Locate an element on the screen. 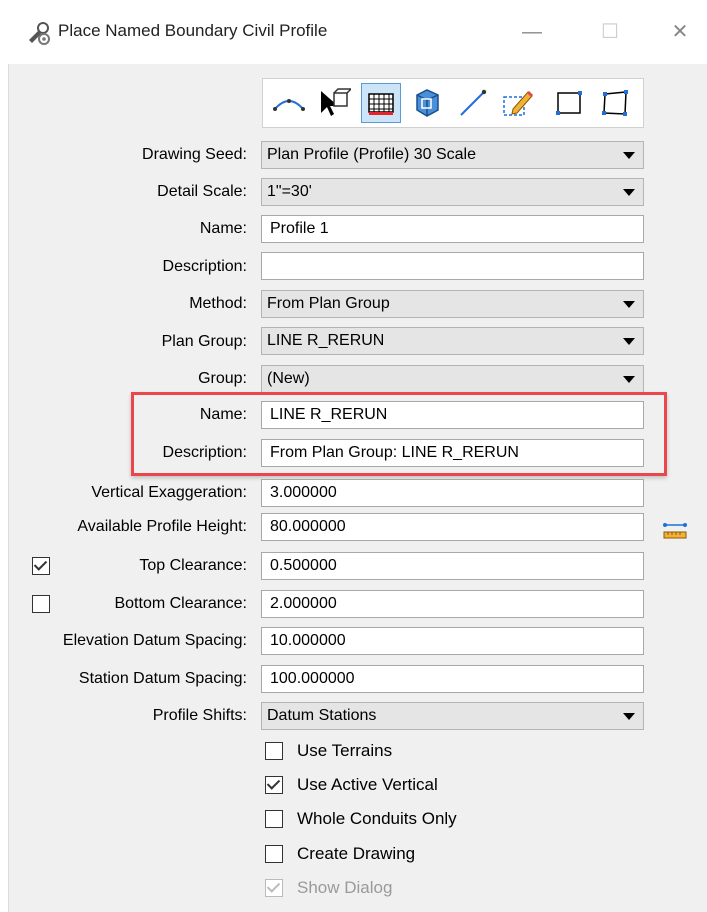  bottom-clearance-checkbox is located at coordinates (41, 604).